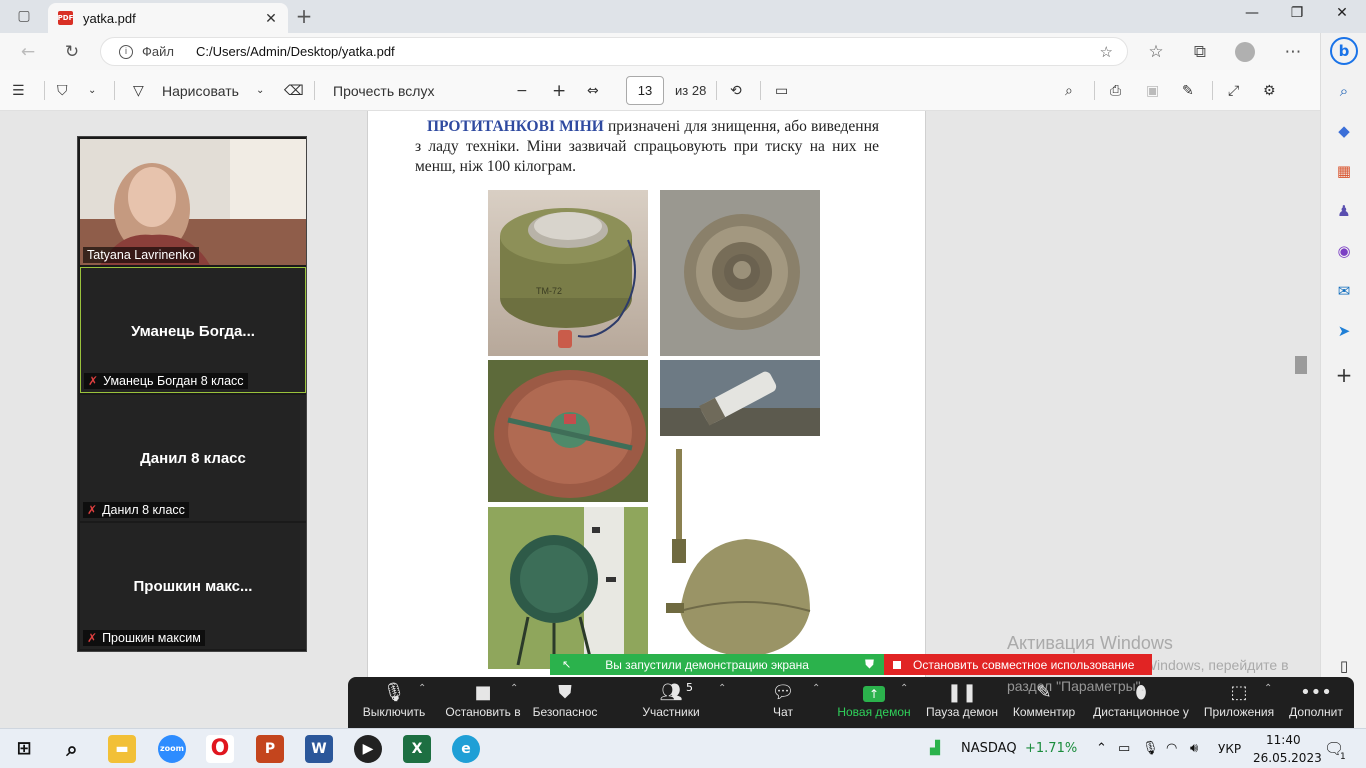 Image resolution: width=1366 pixels, height=768 pixels. Describe the element at coordinates (319, 749) in the screenshot. I see `word-icon: W` at that location.